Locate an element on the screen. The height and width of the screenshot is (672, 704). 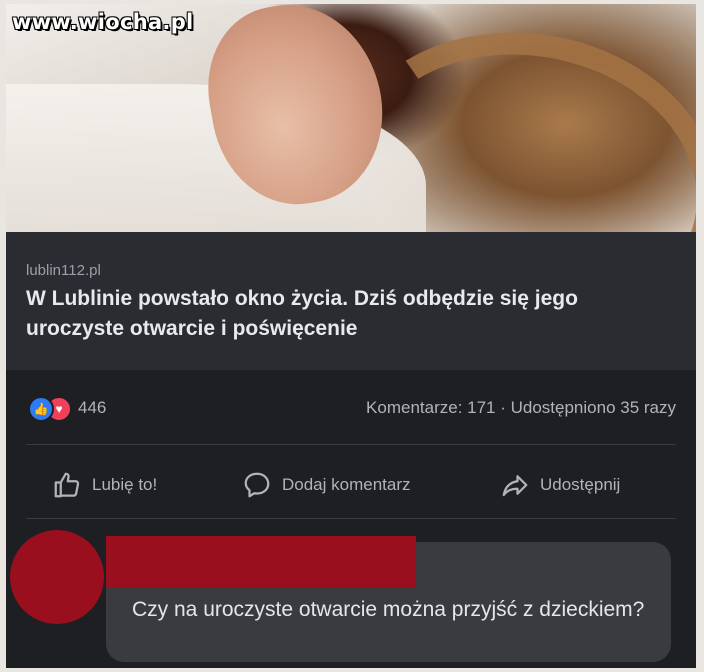
like-button: Lubię to! is located at coordinates (104, 485).